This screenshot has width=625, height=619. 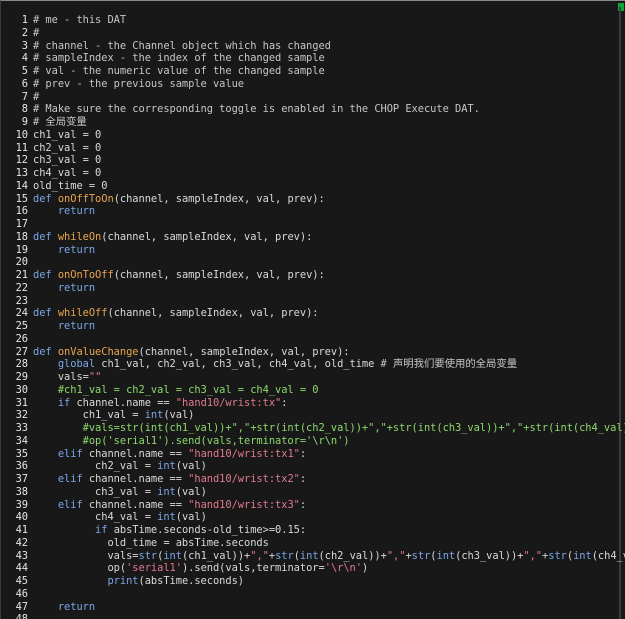 What do you see at coordinates (313, 211) in the screenshot?
I see `code-line: 16 return` at bounding box center [313, 211].